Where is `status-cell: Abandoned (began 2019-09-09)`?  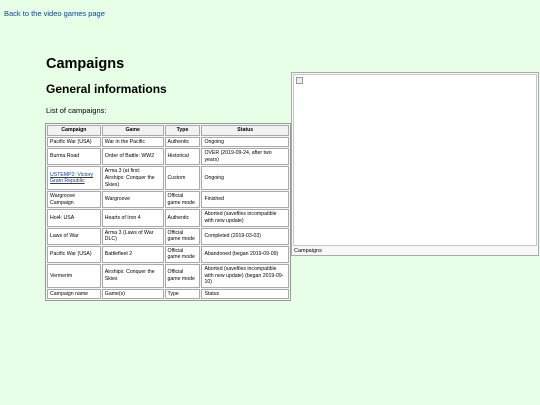 status-cell: Abandoned (began 2019-09-09) is located at coordinates (245, 254).